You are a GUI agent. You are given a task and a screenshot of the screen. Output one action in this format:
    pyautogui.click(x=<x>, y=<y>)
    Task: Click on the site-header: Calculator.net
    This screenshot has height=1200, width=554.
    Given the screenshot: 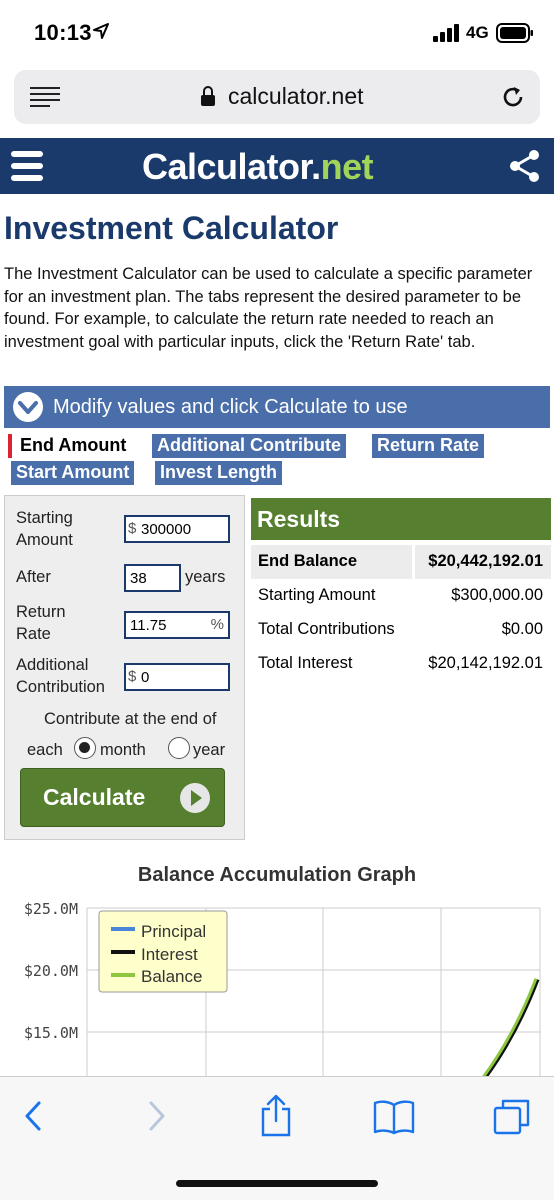 What is the action you would take?
    pyautogui.click(x=277, y=166)
    